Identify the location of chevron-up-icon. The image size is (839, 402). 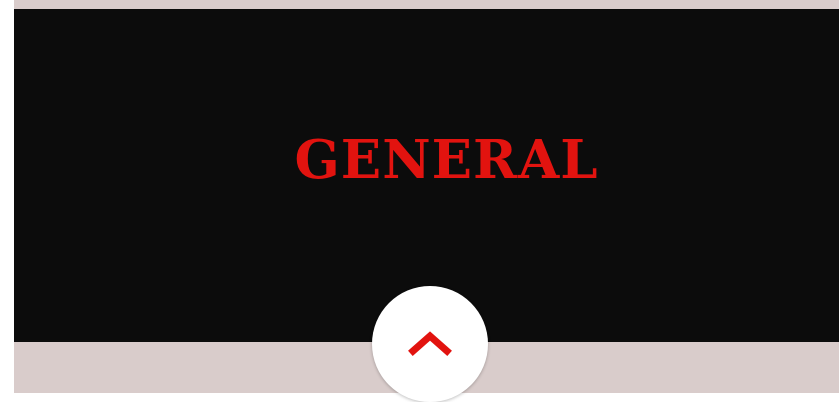
(430, 343).